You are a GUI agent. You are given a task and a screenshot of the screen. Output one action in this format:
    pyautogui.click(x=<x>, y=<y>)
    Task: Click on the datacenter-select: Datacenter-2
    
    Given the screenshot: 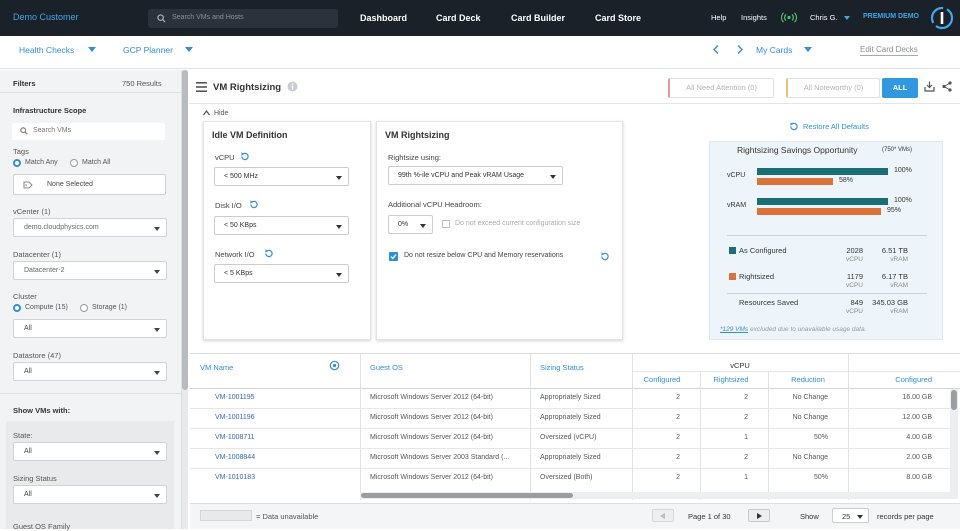 What is the action you would take?
    pyautogui.click(x=90, y=270)
    